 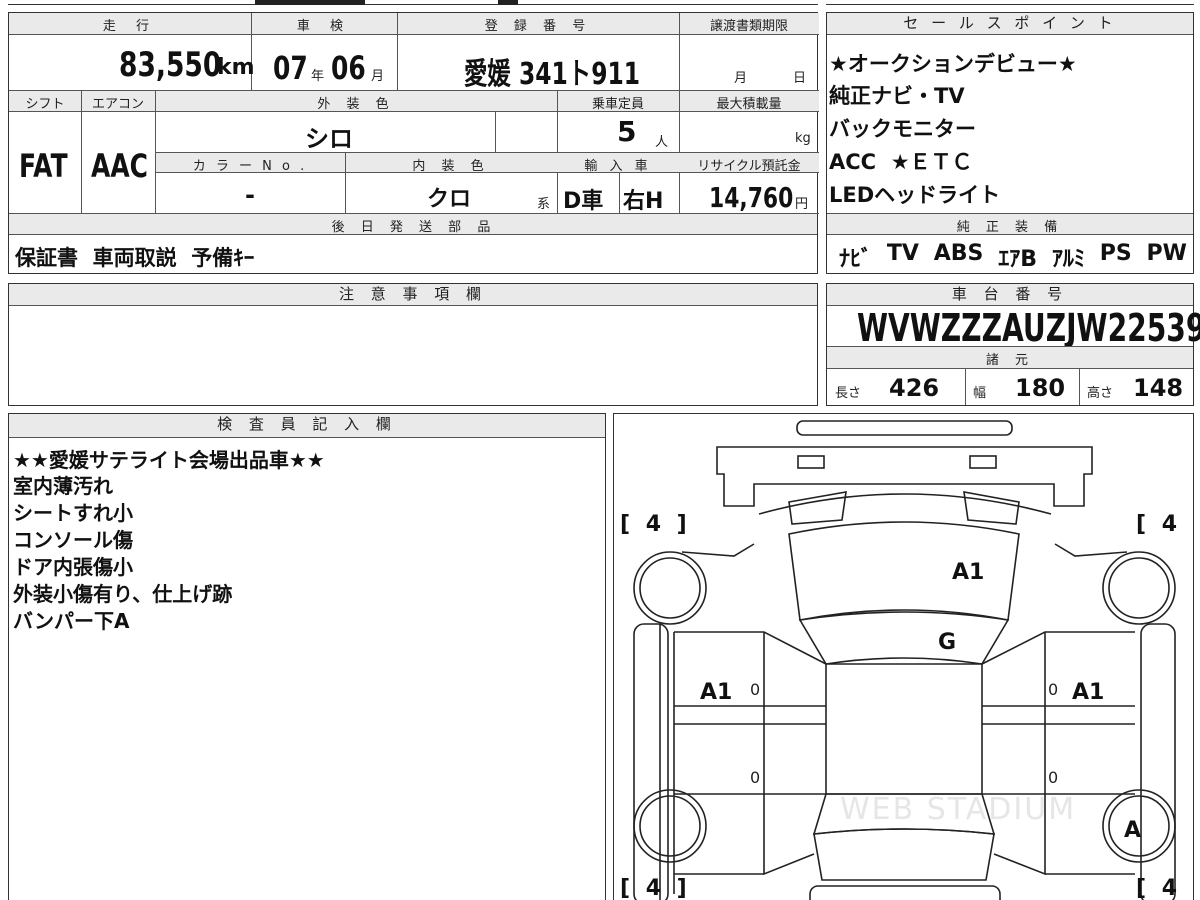 I want to click on transfer-month: 月, so click(x=741, y=78).